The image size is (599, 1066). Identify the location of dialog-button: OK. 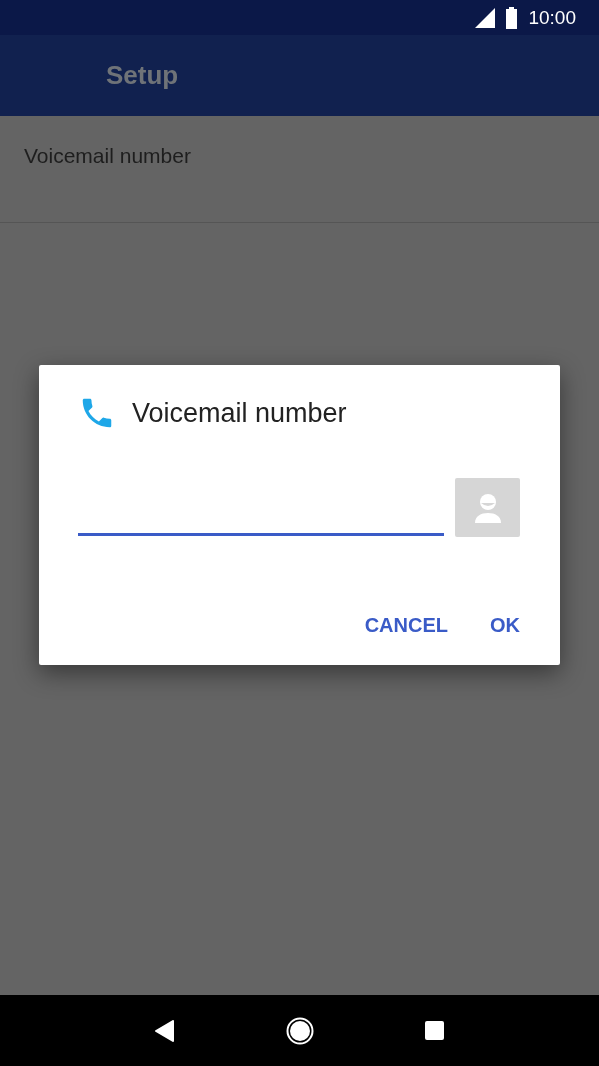
(505, 625).